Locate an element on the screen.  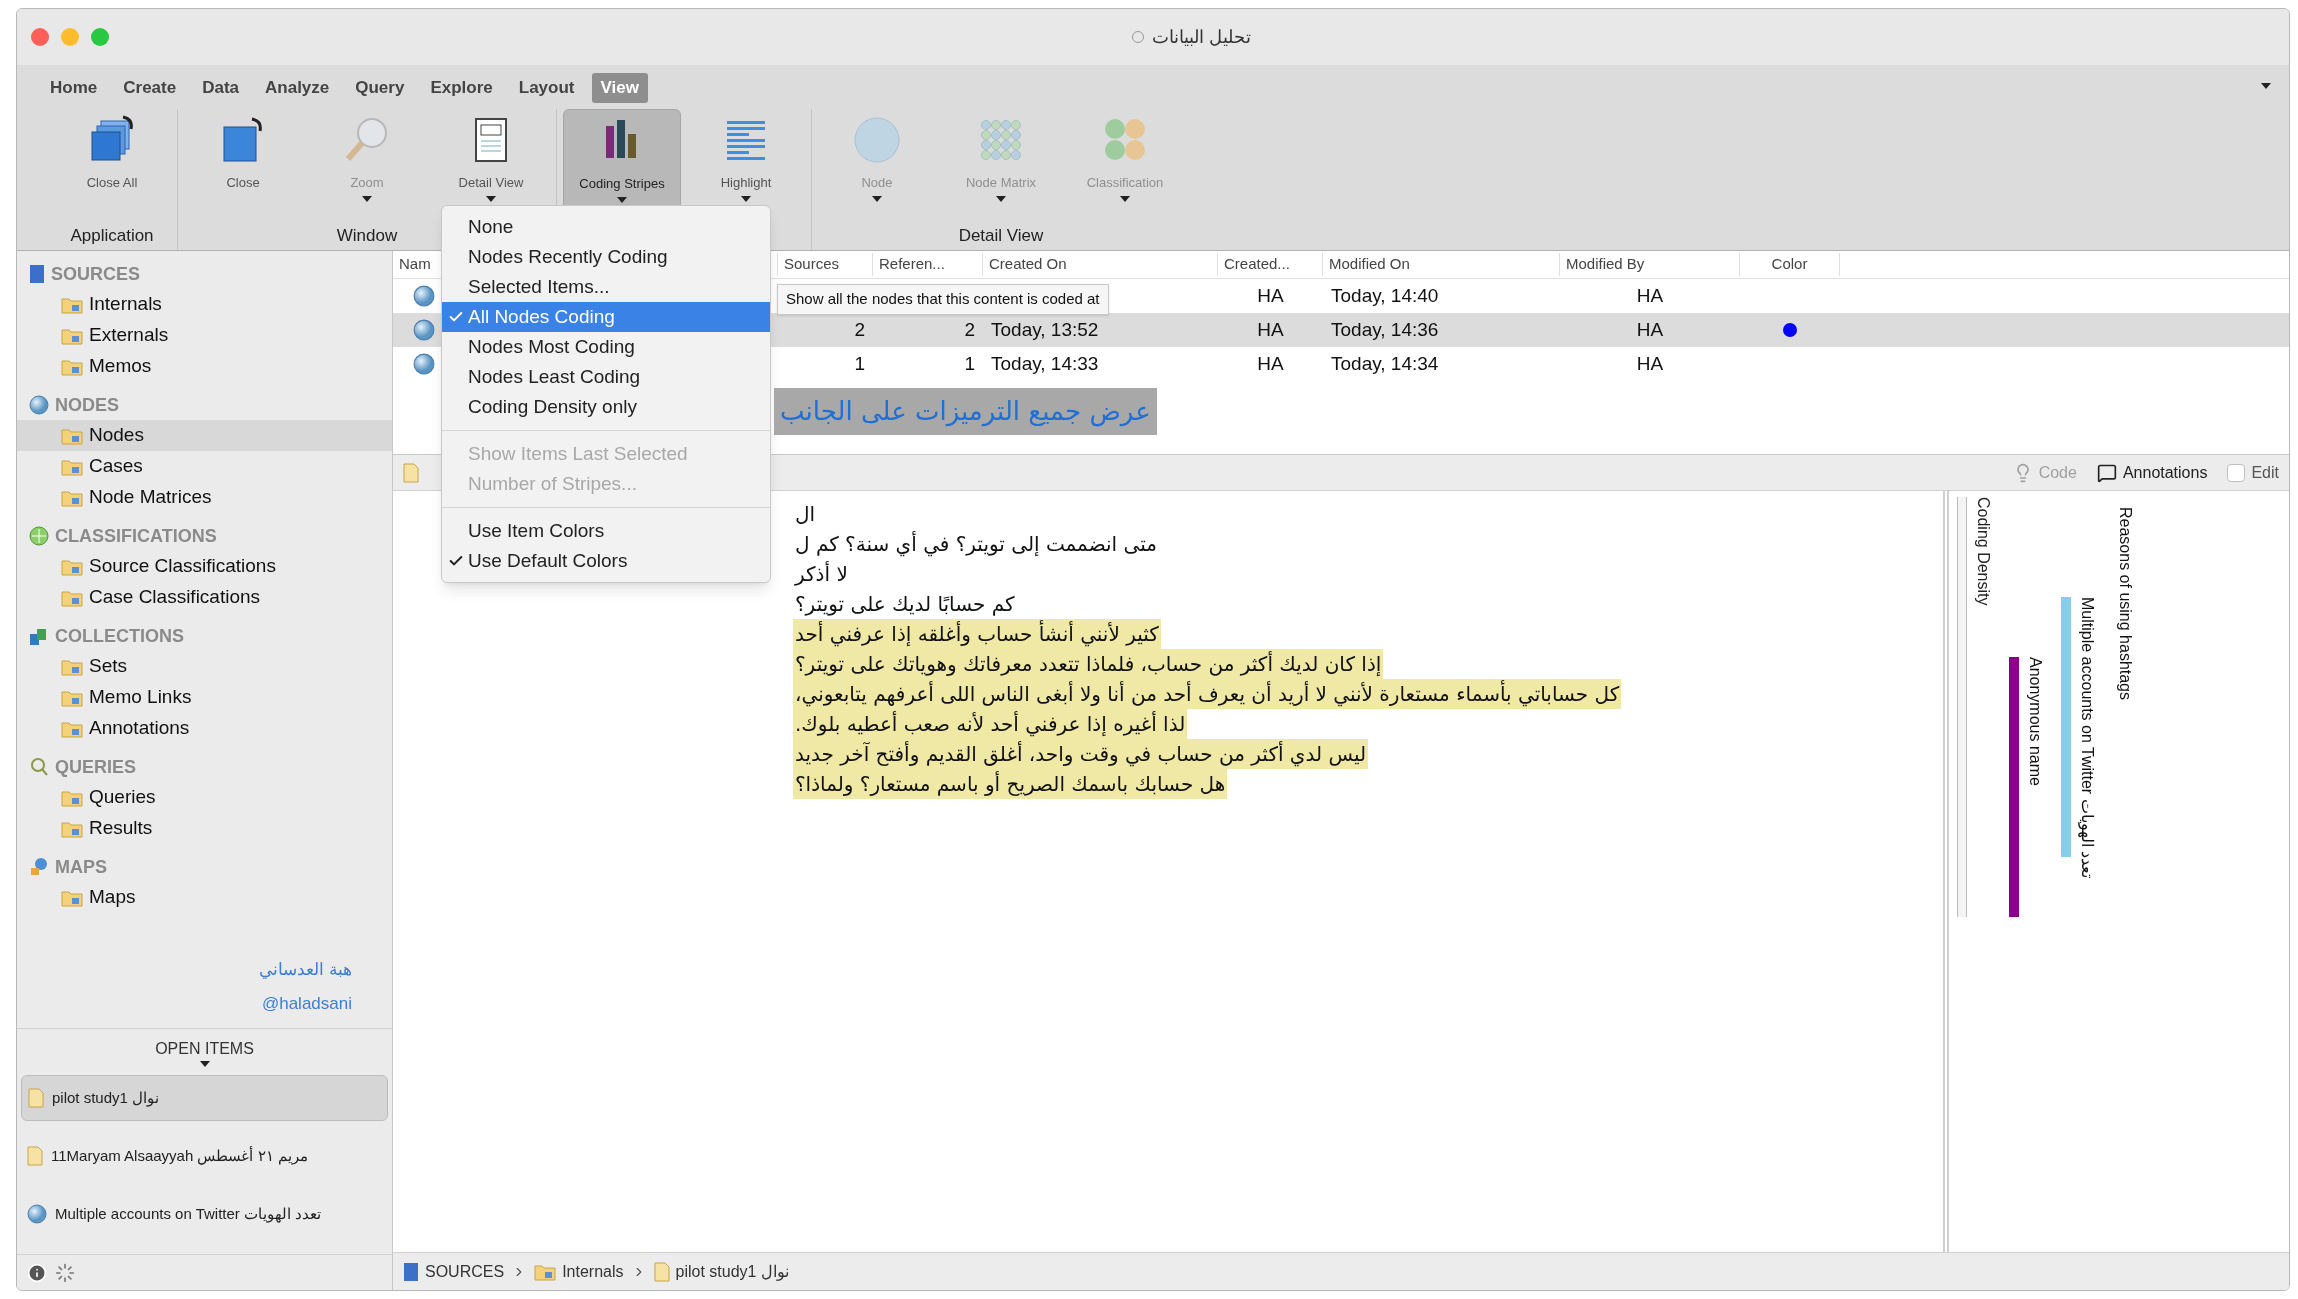
table-cell: Today, 14:34 is located at coordinates (1385, 363).